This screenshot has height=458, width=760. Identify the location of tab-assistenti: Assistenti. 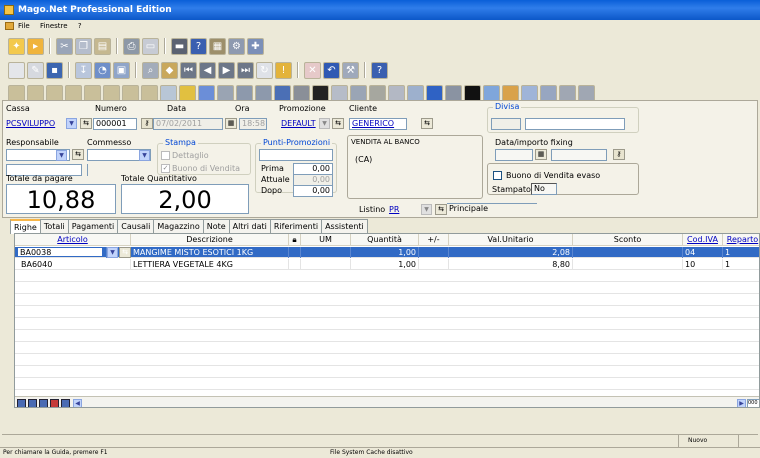
(344, 226).